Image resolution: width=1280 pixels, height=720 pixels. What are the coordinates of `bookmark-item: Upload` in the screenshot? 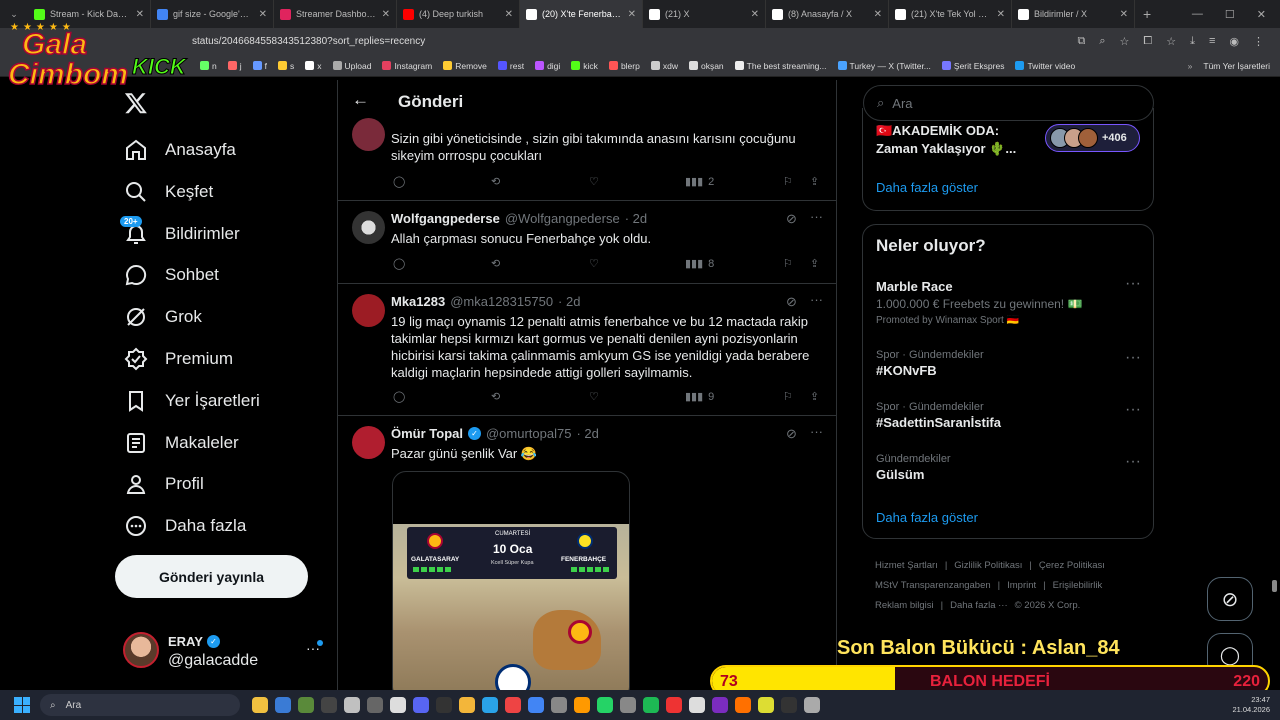 It's located at (351, 66).